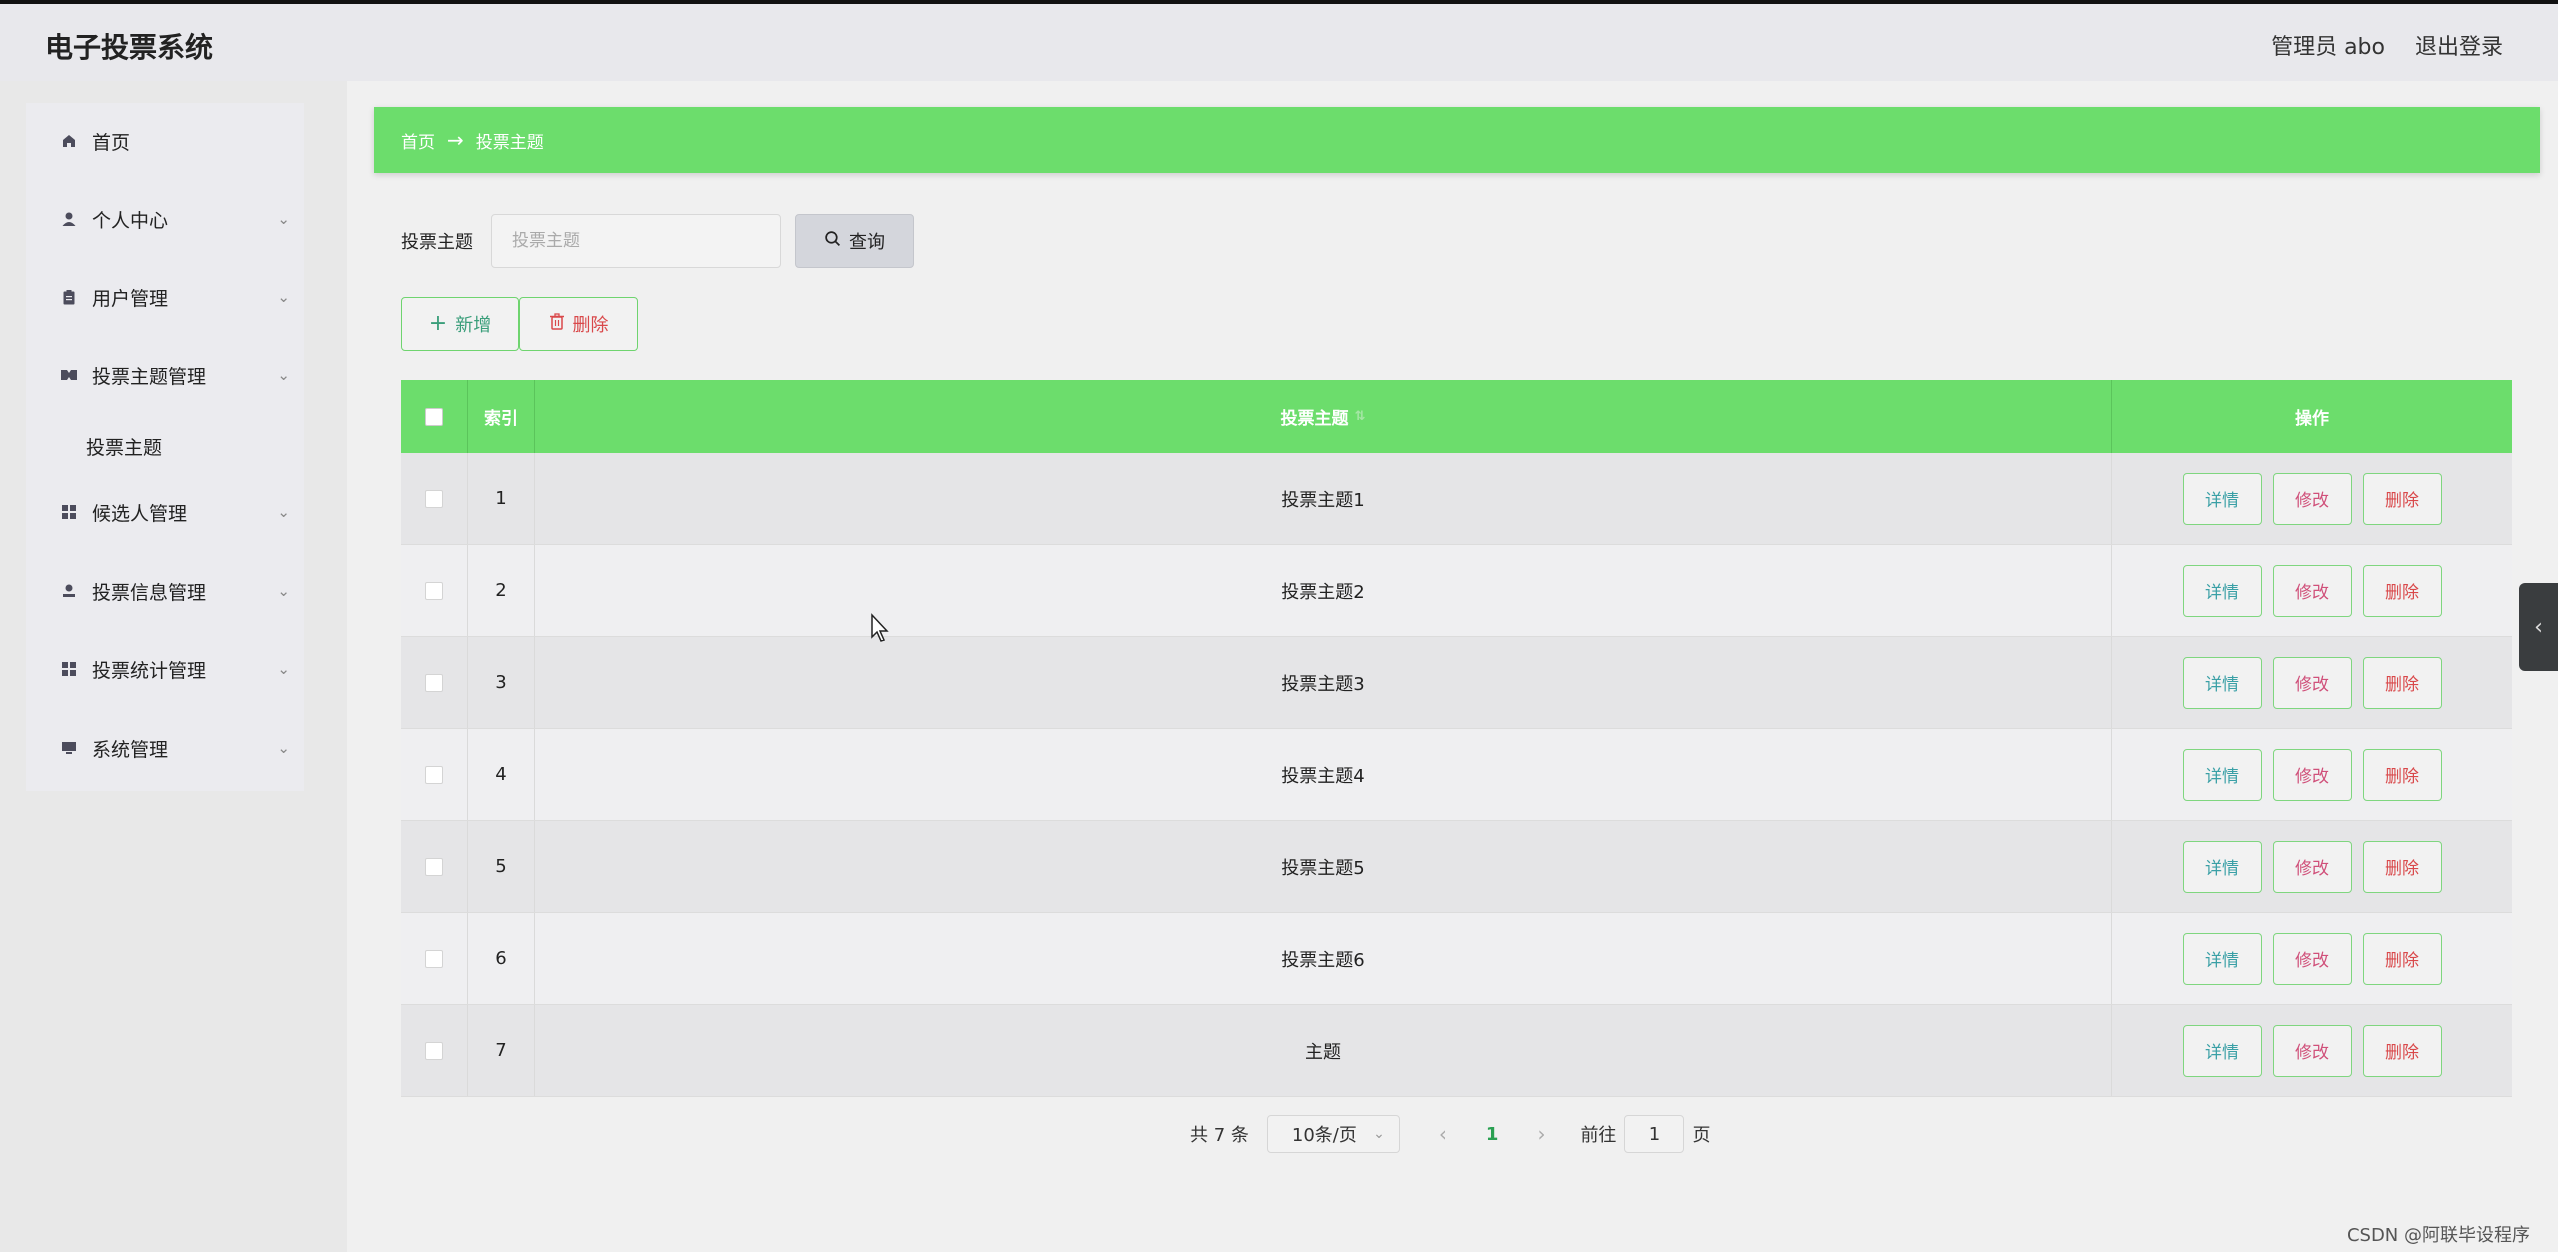 The height and width of the screenshot is (1252, 2558). I want to click on row-index: 1, so click(501, 498).